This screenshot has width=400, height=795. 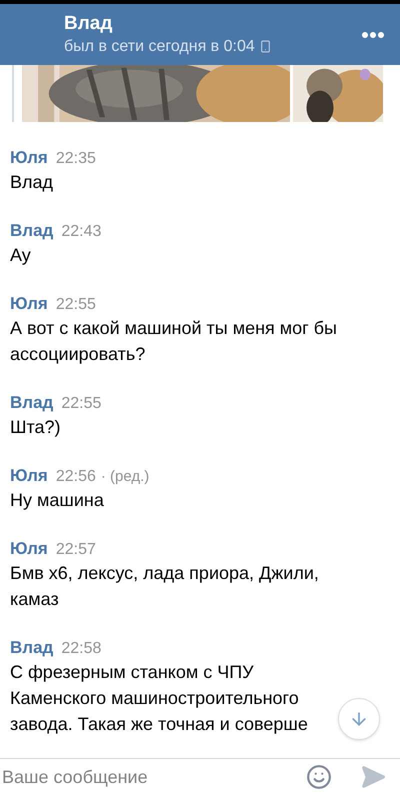 I want to click on message-time: 22:56, so click(x=76, y=477).